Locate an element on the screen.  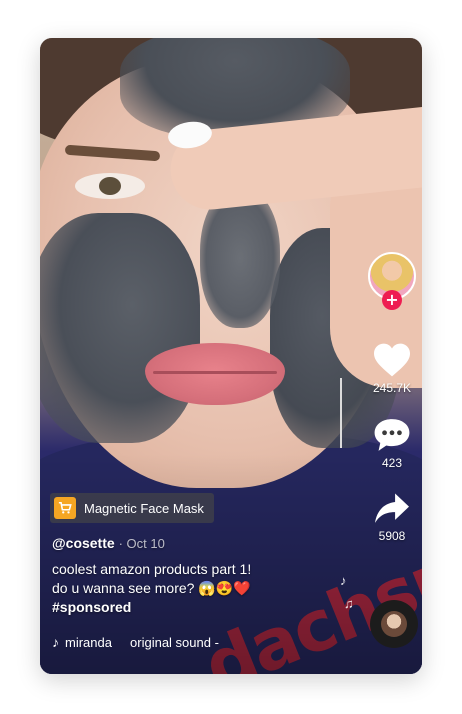
comment-count: 423 is located at coordinates (392, 463).